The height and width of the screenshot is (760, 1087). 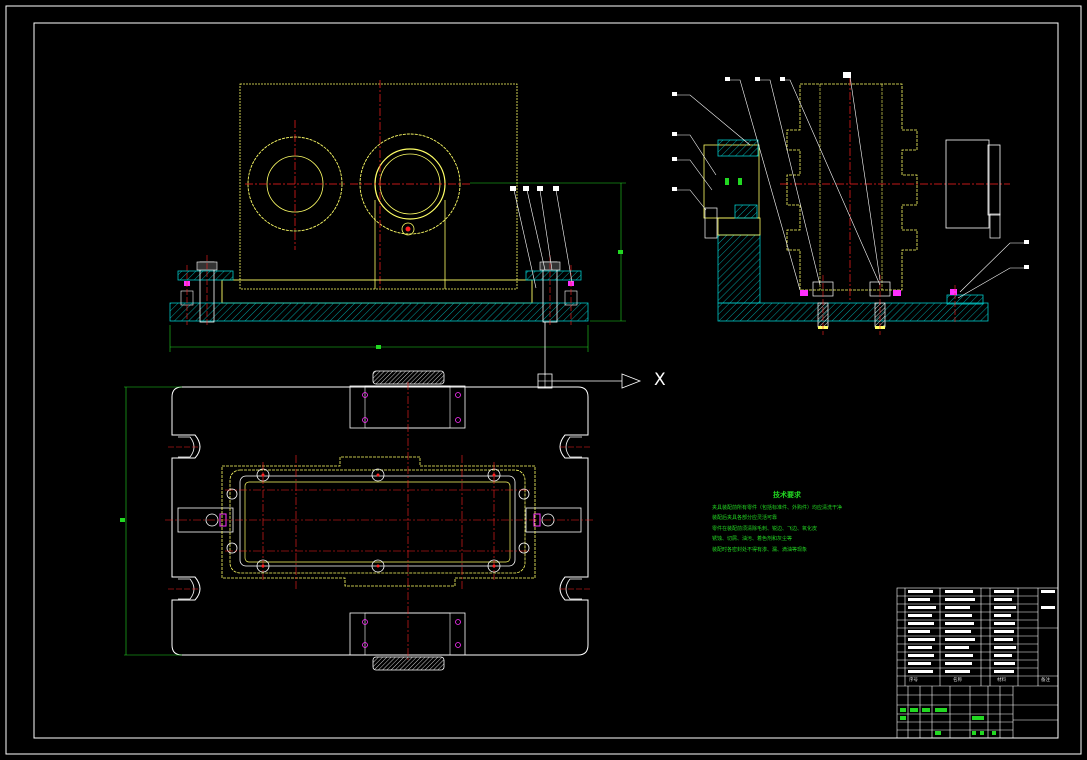 What do you see at coordinates (850, 203) in the screenshot?
I see `side-view` at bounding box center [850, 203].